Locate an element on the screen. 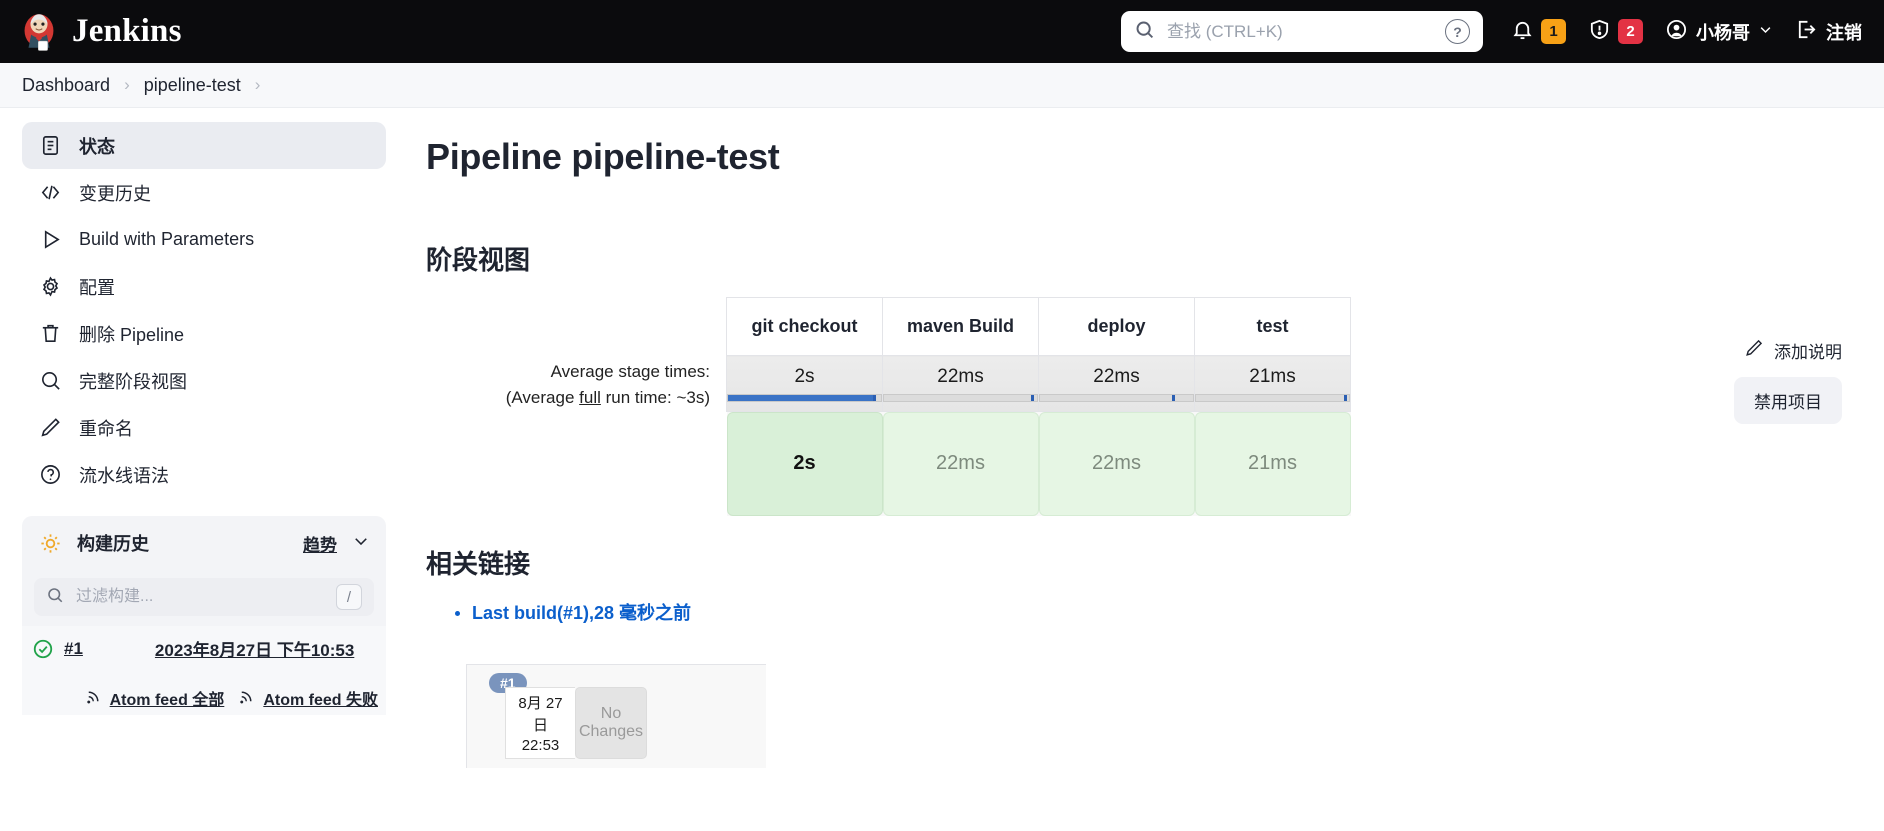 Image resolution: width=1884 pixels, height=831 pixels. question-circle-icon is located at coordinates (50, 475).